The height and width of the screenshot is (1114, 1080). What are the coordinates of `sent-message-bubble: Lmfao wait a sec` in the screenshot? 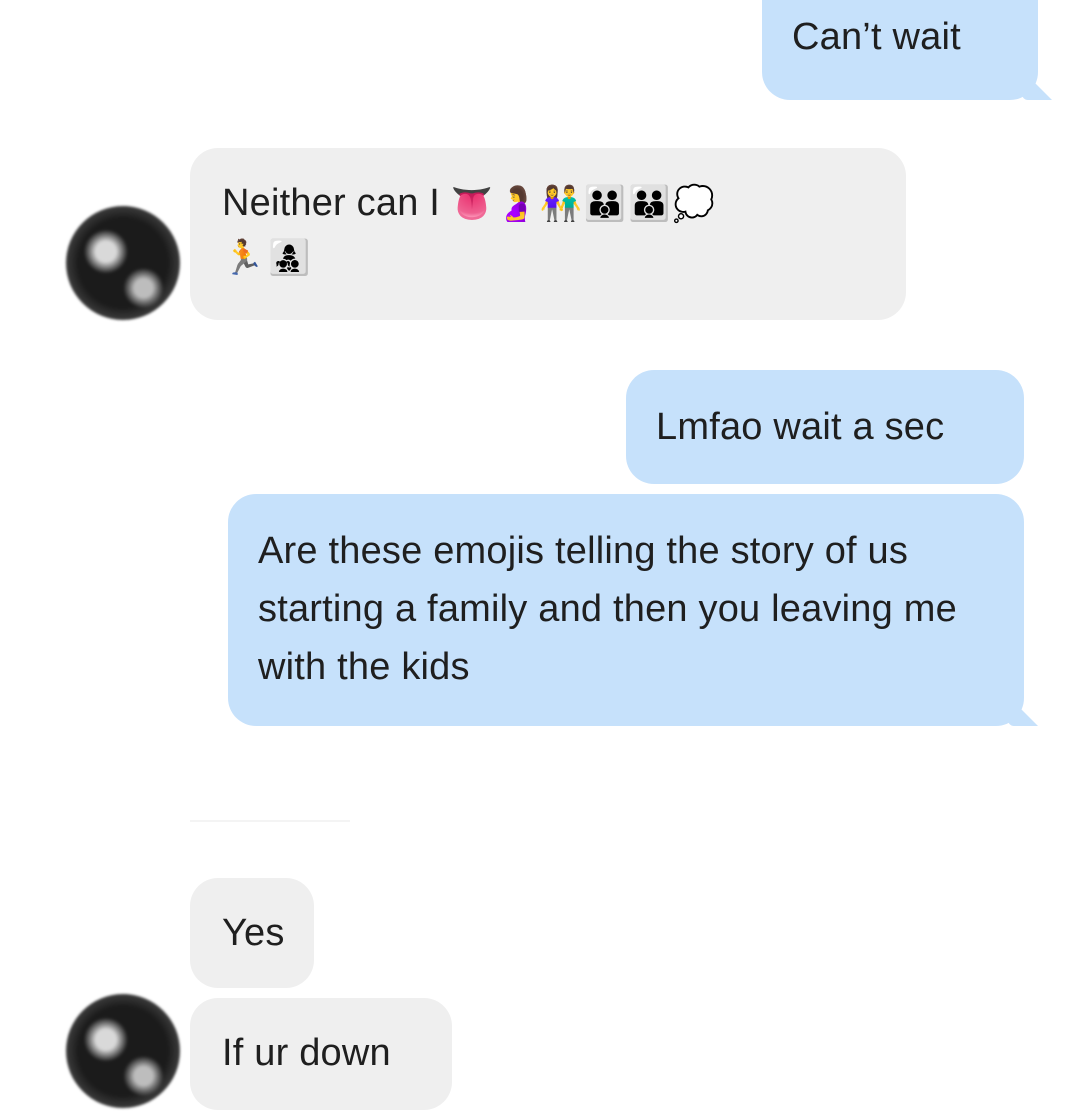 It's located at (825, 427).